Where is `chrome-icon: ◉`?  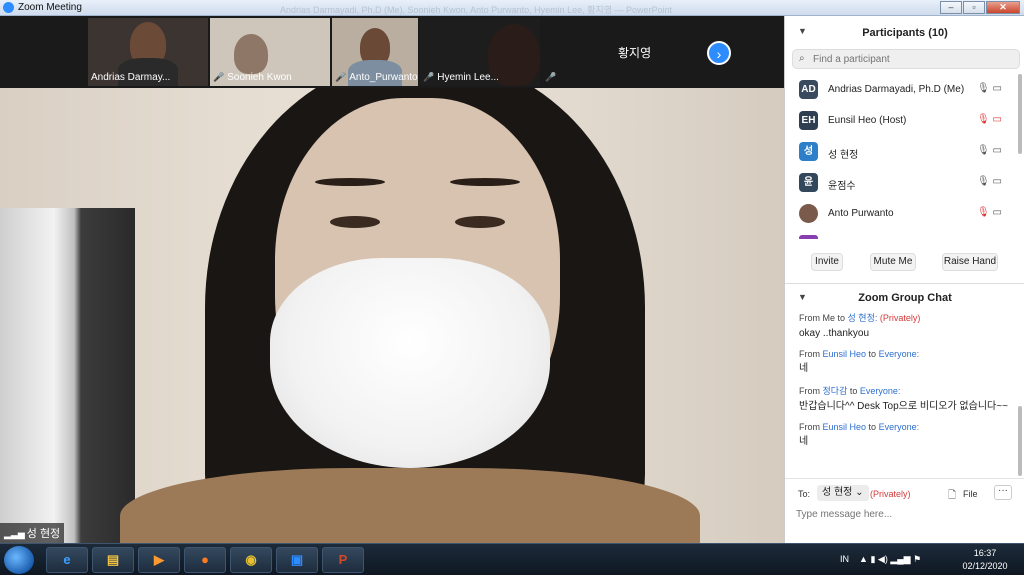 chrome-icon: ◉ is located at coordinates (251, 560).